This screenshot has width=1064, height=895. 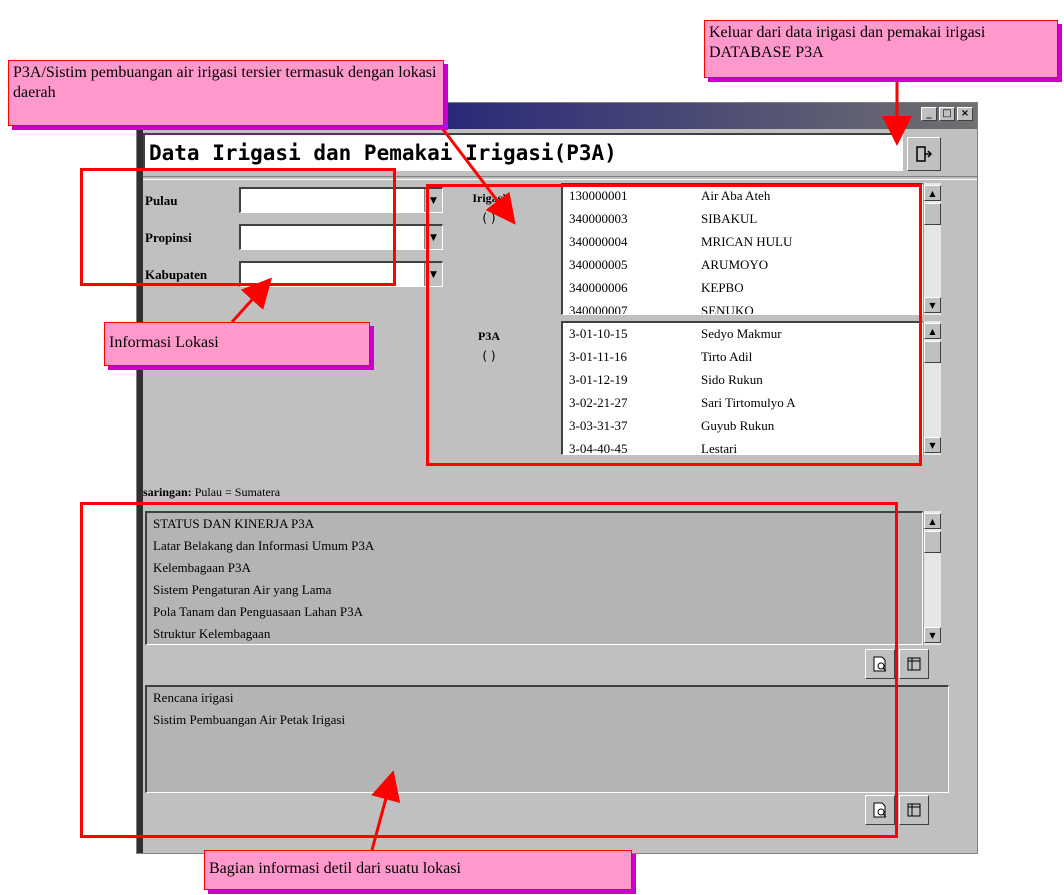 I want to click on lists-highlight, so click(x=674, y=325).